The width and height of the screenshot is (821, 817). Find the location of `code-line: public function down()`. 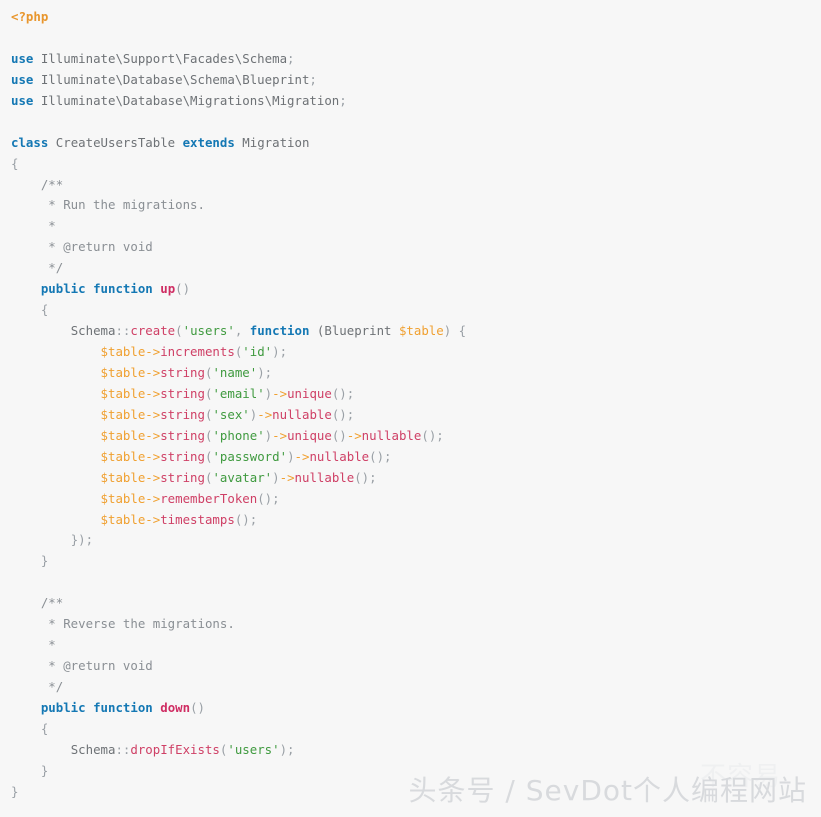

code-line: public function down() is located at coordinates (416, 708).